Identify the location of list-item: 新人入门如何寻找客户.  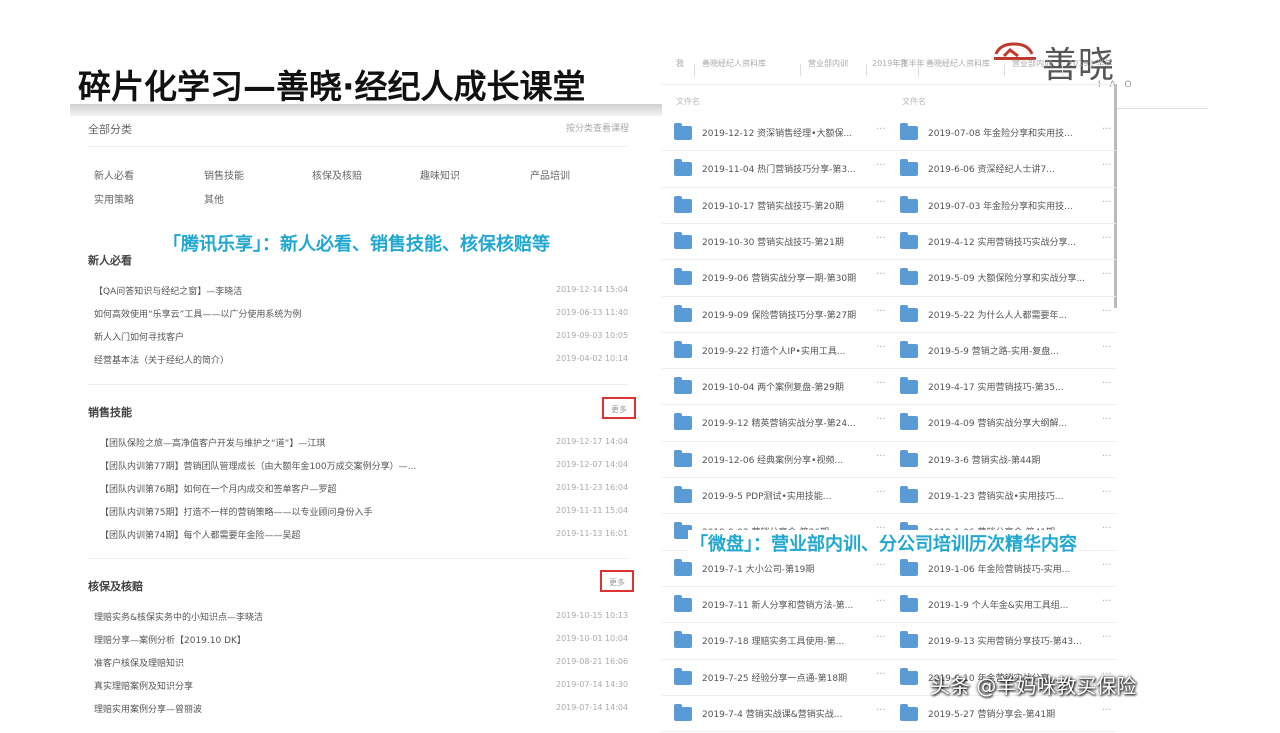
(139, 336).